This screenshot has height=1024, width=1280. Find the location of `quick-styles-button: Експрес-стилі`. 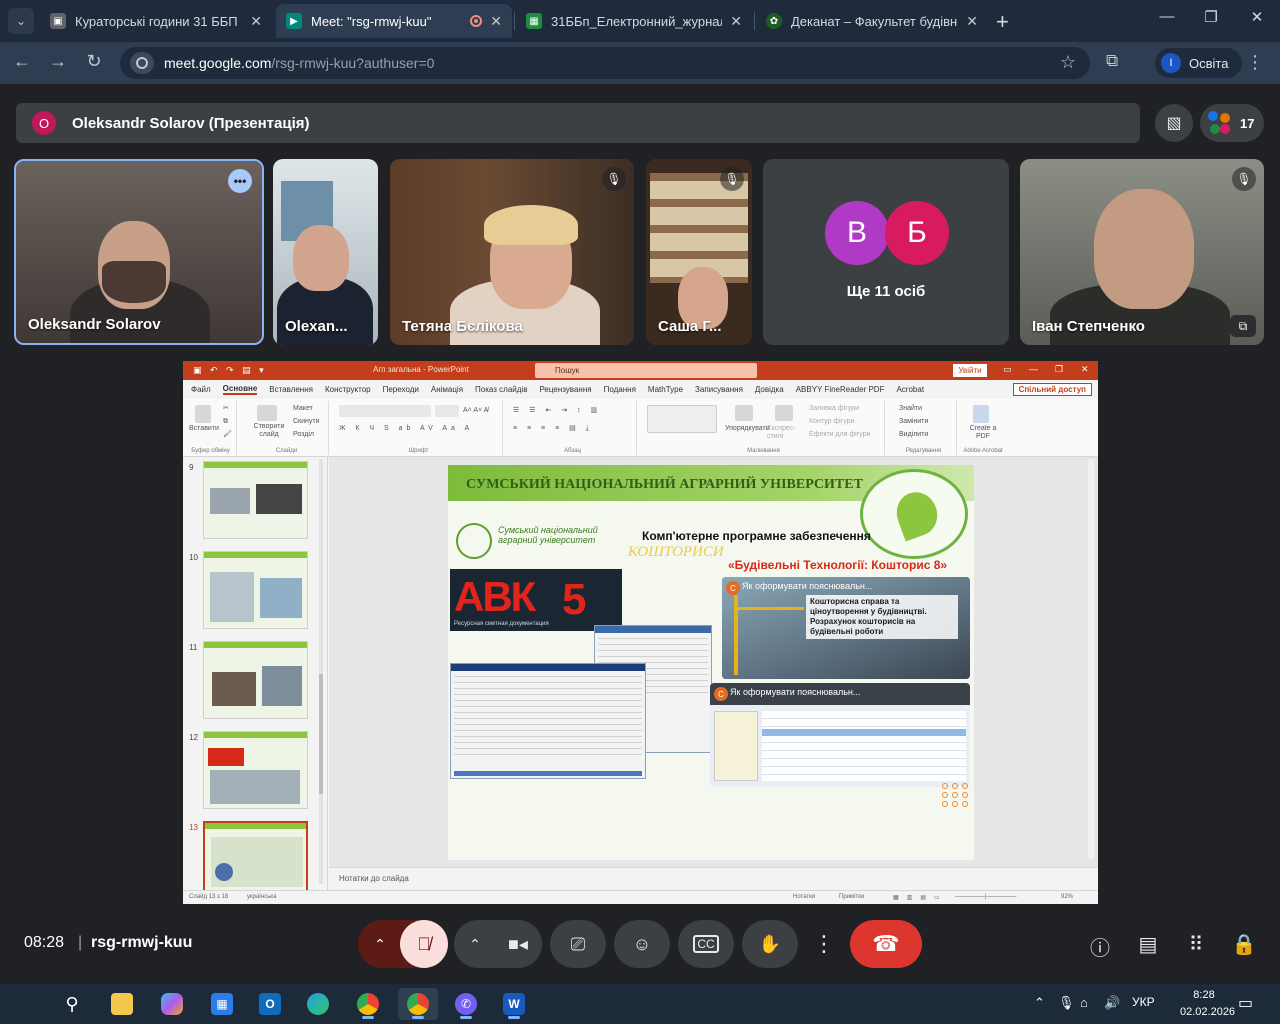

quick-styles-button: Експрес-стилі is located at coordinates (785, 433).